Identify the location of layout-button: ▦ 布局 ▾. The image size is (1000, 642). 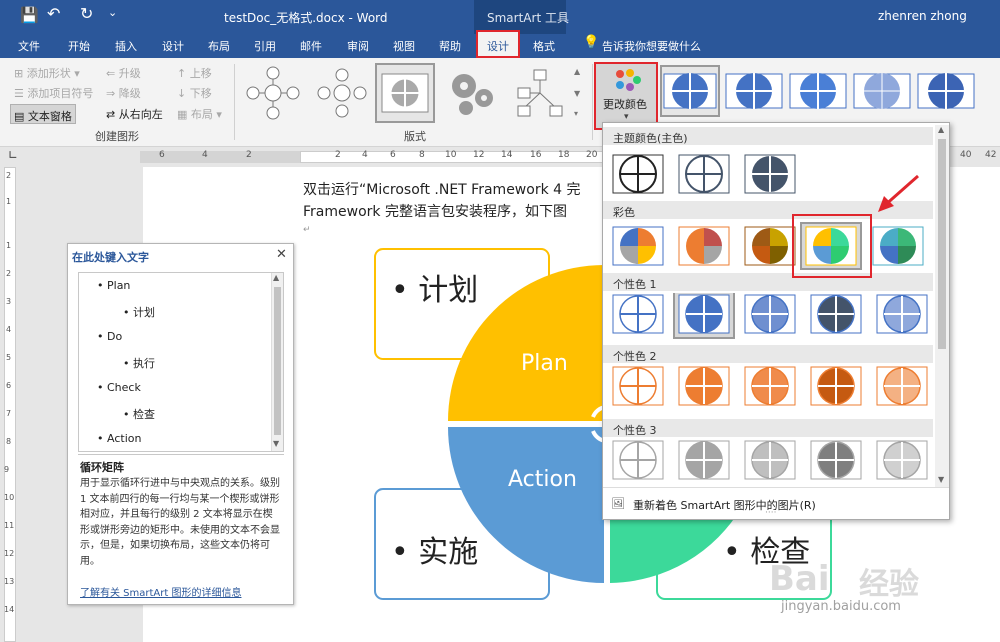
(199, 114).